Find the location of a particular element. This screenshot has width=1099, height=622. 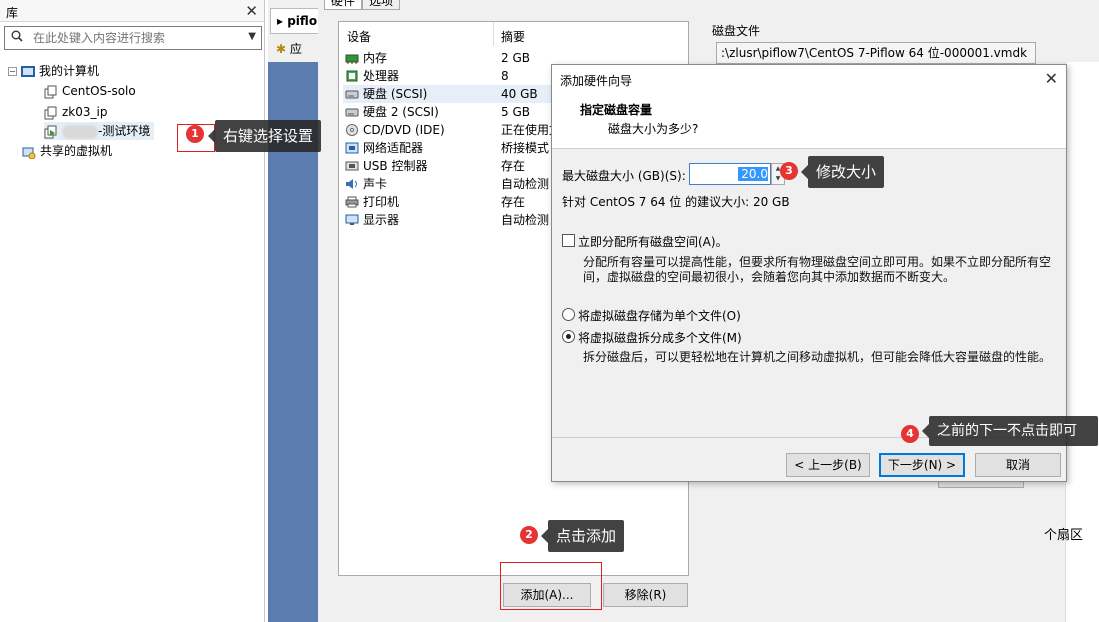

device-name: 硬盘 (SCSI) is located at coordinates (395, 94).